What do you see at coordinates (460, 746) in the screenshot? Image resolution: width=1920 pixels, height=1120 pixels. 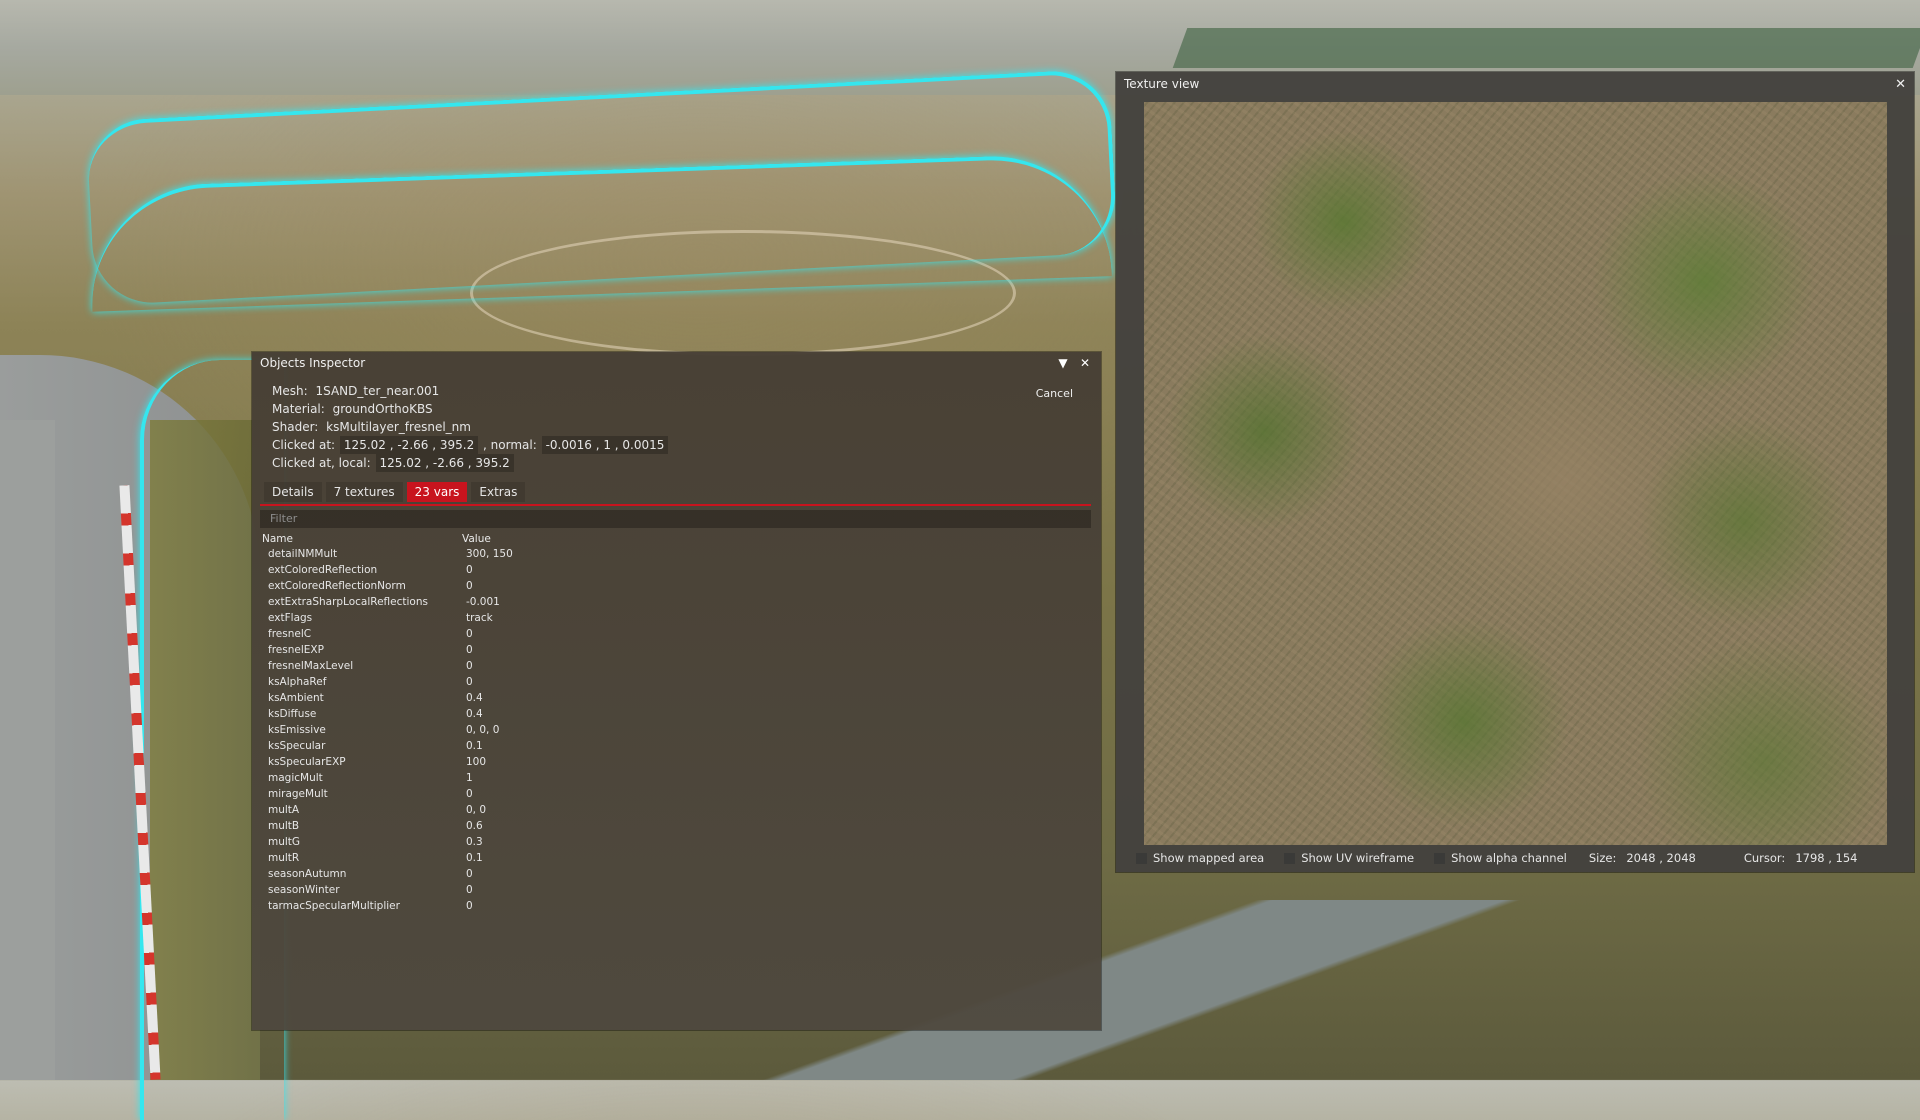 I see `var-row: ksSpecular 0.1` at bounding box center [460, 746].